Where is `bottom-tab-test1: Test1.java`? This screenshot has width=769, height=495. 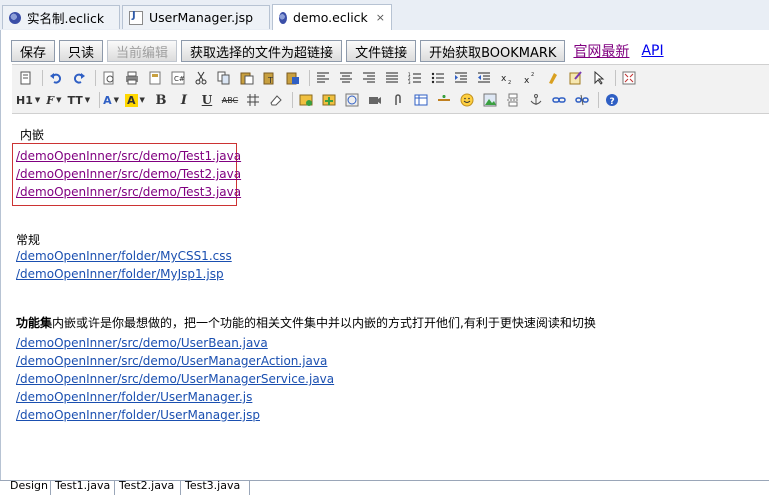 bottom-tab-test1: Test1.java is located at coordinates (82, 488).